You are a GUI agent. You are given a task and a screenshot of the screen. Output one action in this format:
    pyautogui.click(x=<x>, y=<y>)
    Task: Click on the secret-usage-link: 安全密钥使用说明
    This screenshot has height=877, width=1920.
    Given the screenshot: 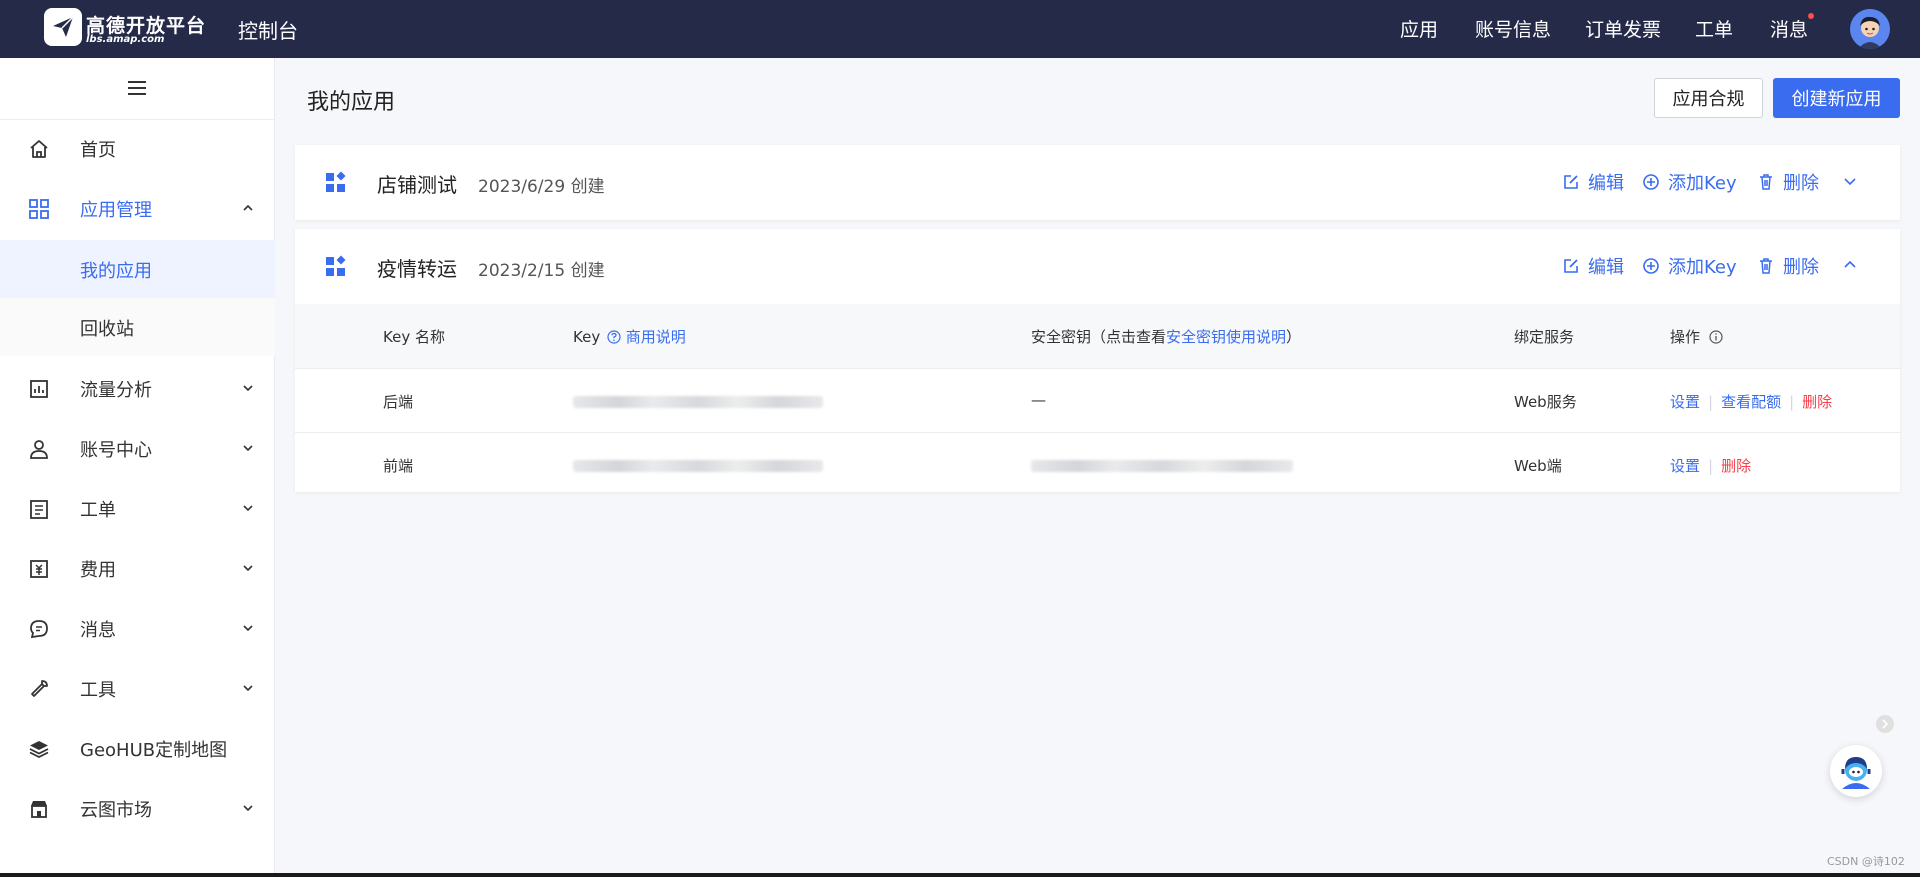 What is the action you would take?
    pyautogui.click(x=1226, y=337)
    